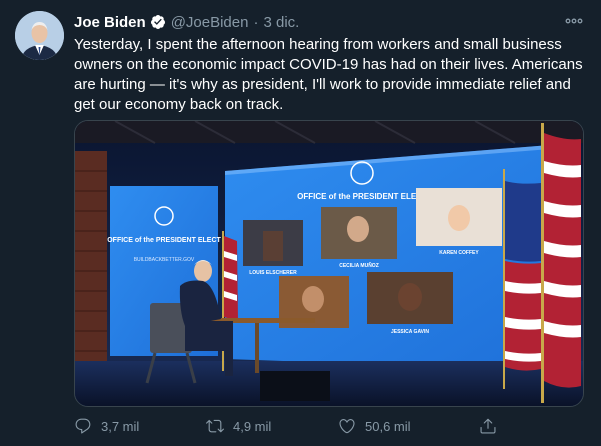  I want to click on participant-name-3: KAREN COFFEY, so click(459, 253).